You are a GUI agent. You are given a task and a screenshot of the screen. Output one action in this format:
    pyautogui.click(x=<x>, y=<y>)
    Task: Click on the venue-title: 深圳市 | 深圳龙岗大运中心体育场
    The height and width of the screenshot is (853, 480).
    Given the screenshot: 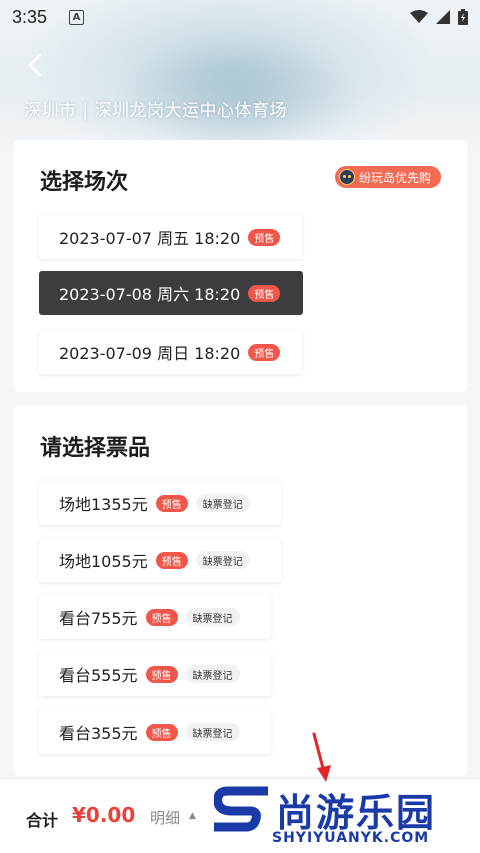 What is the action you would take?
    pyautogui.click(x=156, y=111)
    